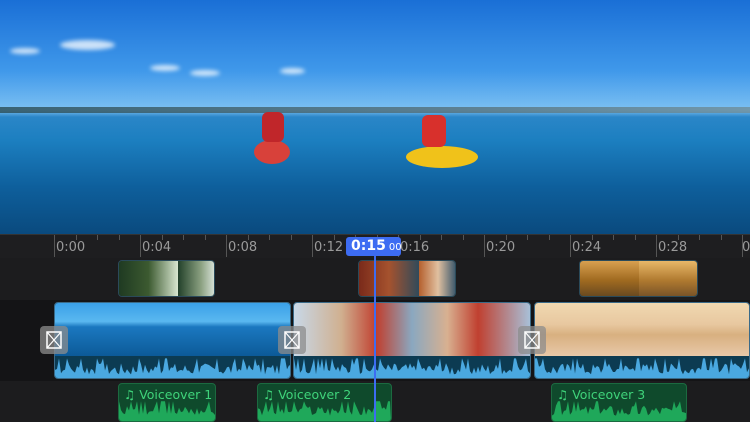 This screenshot has height=422, width=750. Describe the element at coordinates (501, 247) in the screenshot. I see `ruler-label: 0:20` at that location.